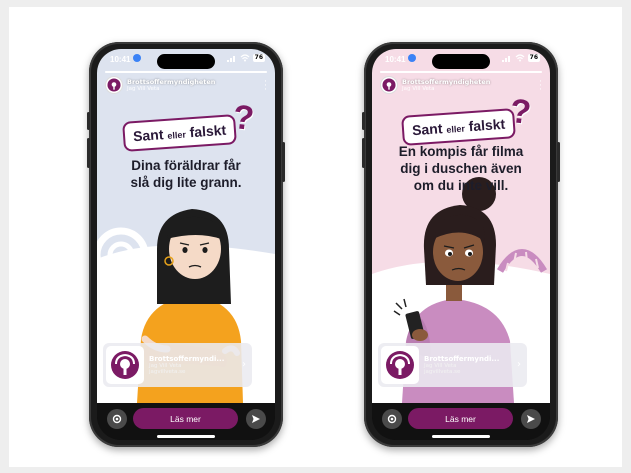 The image size is (631, 473). I want to click on story-headline: Dina föräldrar får slå dig lite grann., so click(186, 174).